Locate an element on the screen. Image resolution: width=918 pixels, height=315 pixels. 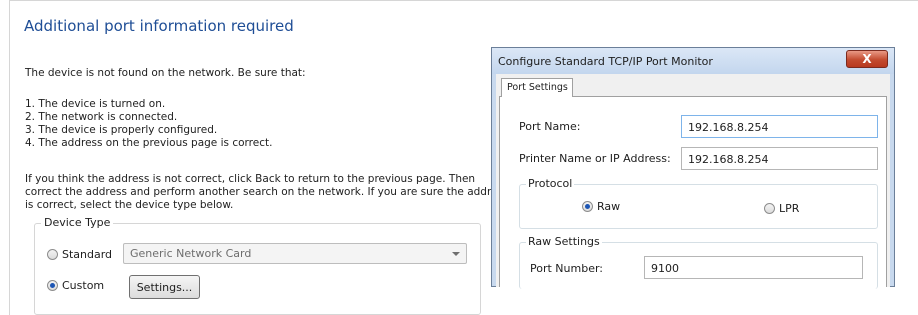
close-icon: X is located at coordinates (867, 59).